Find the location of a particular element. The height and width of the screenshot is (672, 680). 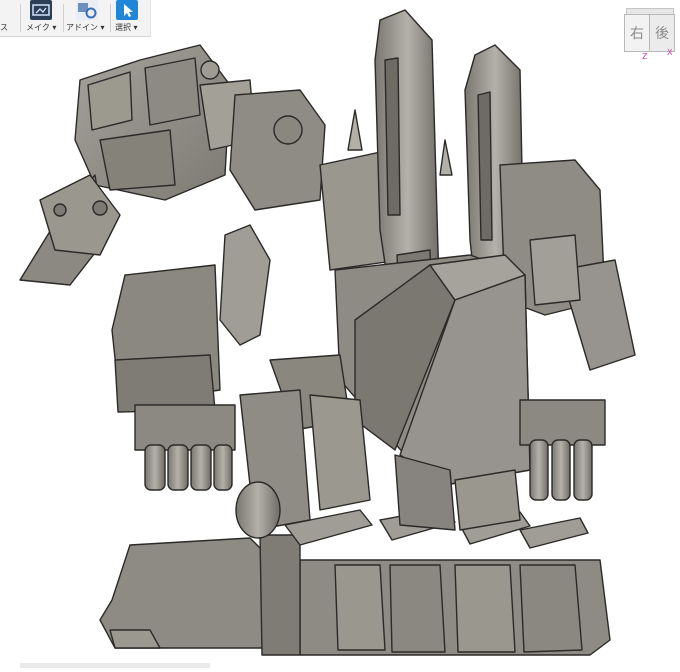

select-menu-label: 選択 ▾ is located at coordinates (126, 27).